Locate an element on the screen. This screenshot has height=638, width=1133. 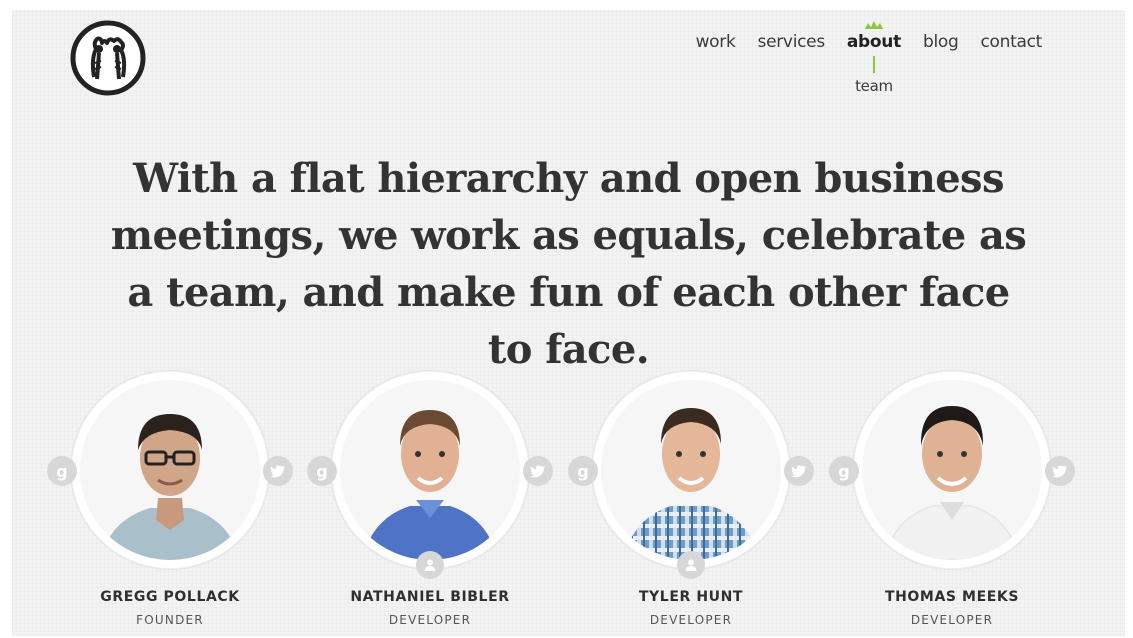
team-member-card: g TYLER HUNT DEVELOPER is located at coordinates (691, 503).